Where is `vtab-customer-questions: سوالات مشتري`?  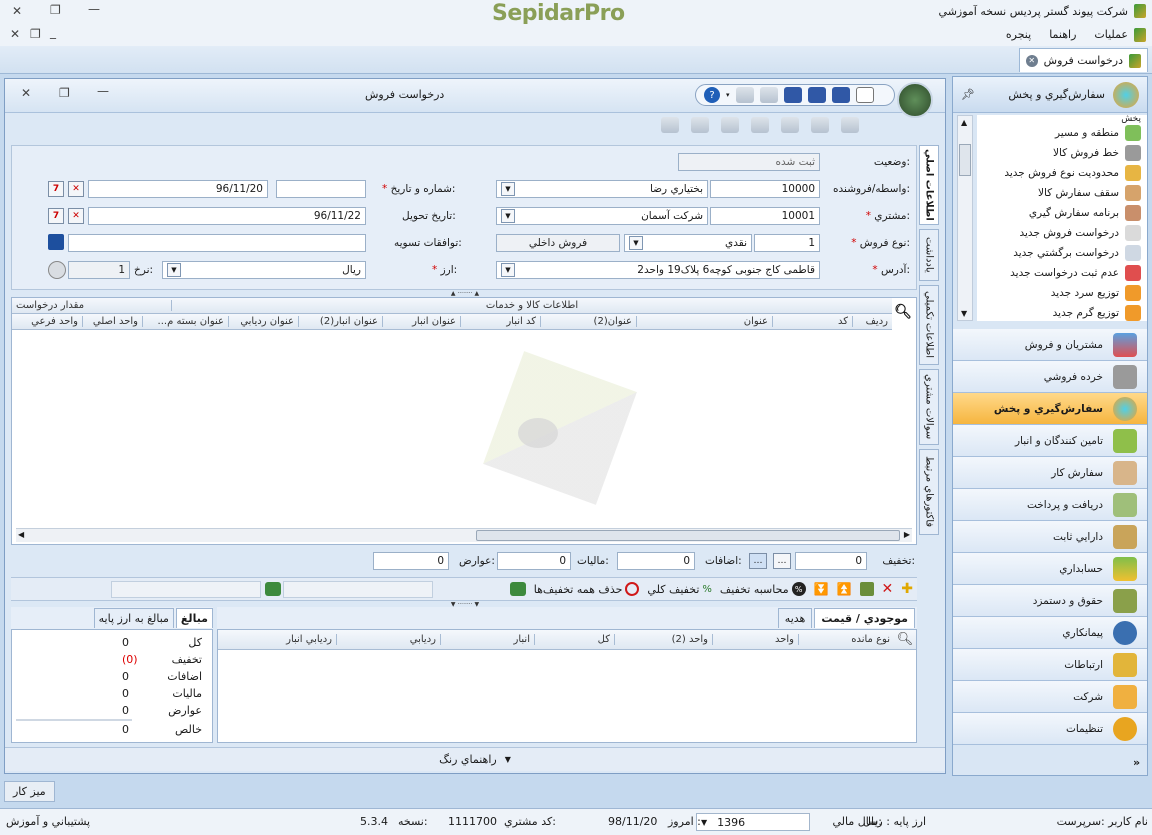
vtab-customer-questions: سوالات مشتري is located at coordinates (929, 407).